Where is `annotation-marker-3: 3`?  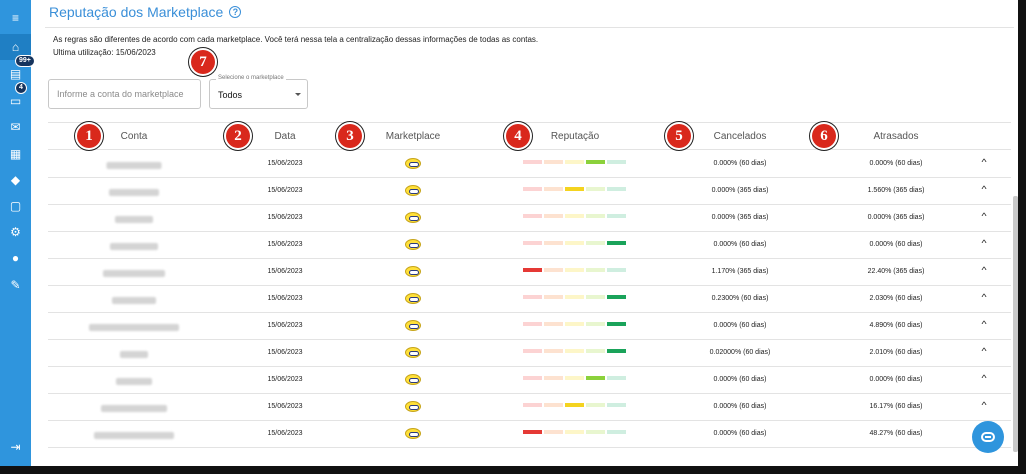
annotation-marker-3: 3 is located at coordinates (350, 136).